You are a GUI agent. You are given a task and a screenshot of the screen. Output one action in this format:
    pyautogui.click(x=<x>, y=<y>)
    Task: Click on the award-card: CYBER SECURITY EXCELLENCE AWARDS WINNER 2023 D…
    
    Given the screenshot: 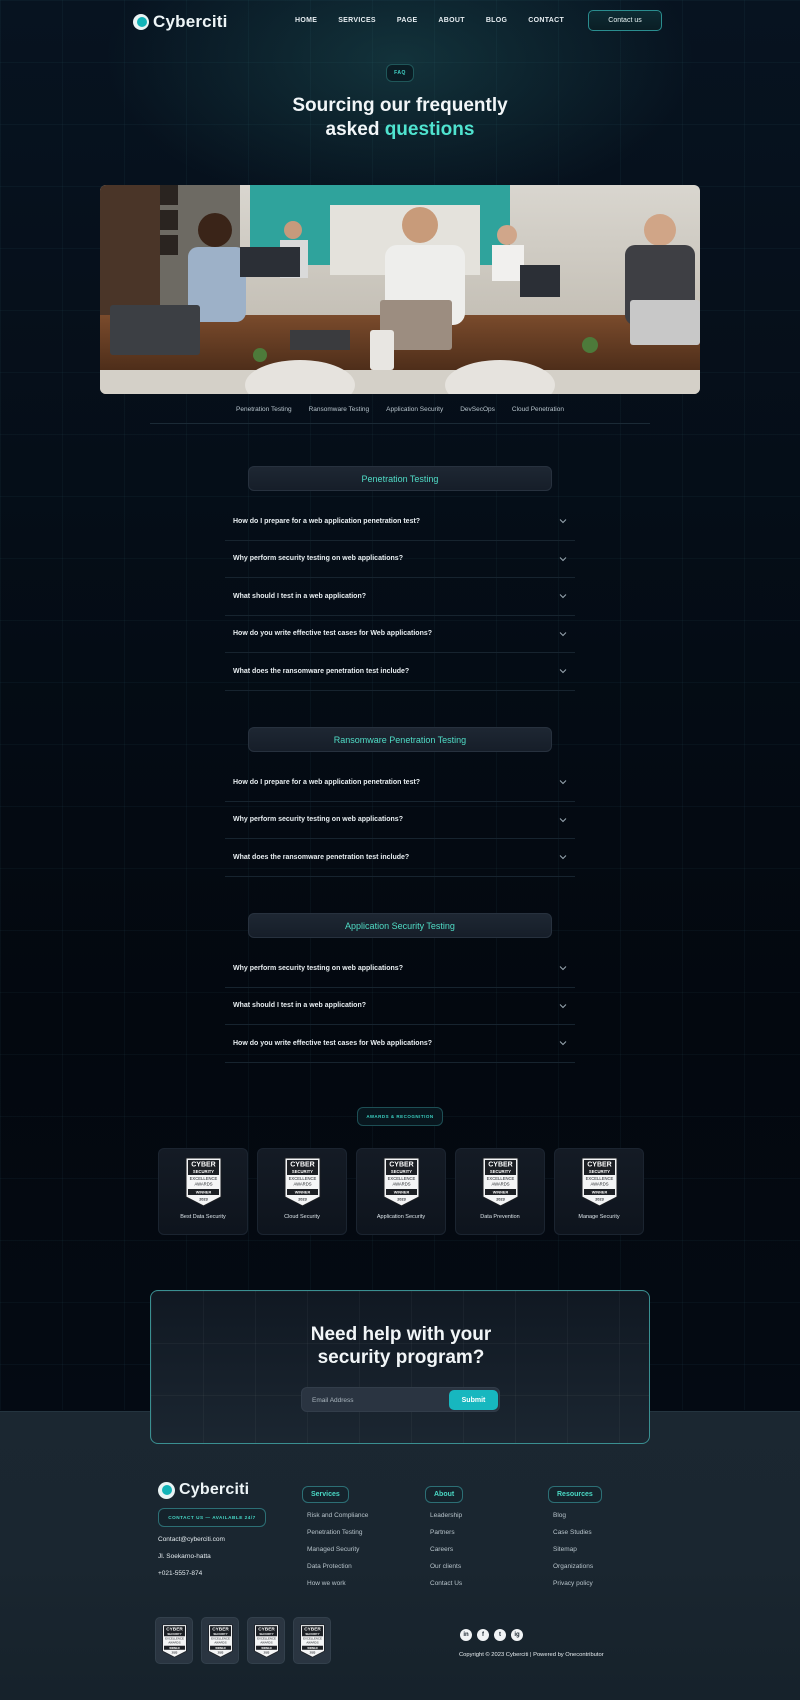 What is the action you would take?
    pyautogui.click(x=500, y=1191)
    